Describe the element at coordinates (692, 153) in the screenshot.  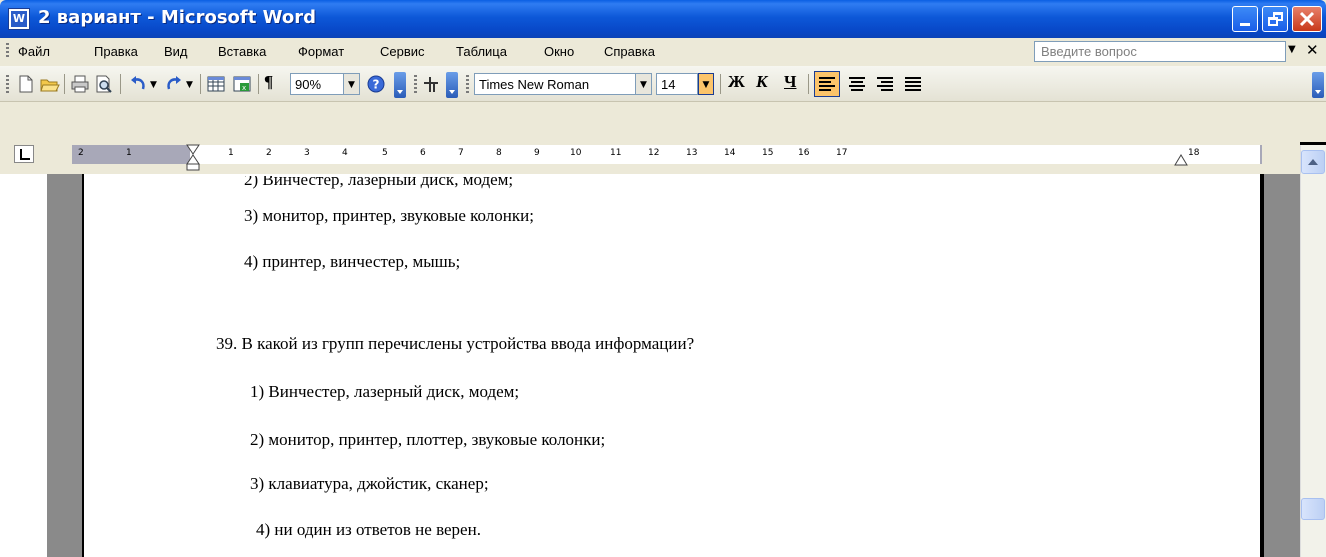
I see `ruler-label: 13` at that location.